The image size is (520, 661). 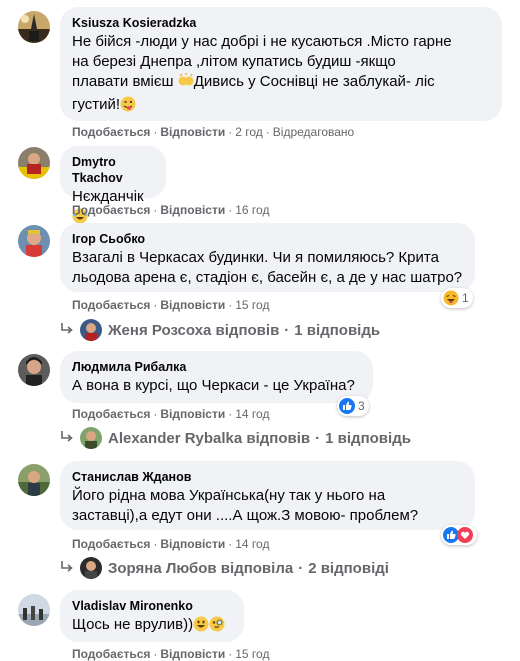 I want to click on raising-hands-emoji-icon, so click(x=186, y=84).